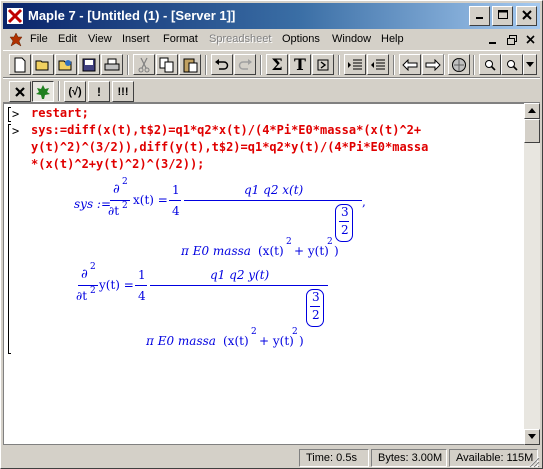  I want to click on maximize-button, so click(502, 16).